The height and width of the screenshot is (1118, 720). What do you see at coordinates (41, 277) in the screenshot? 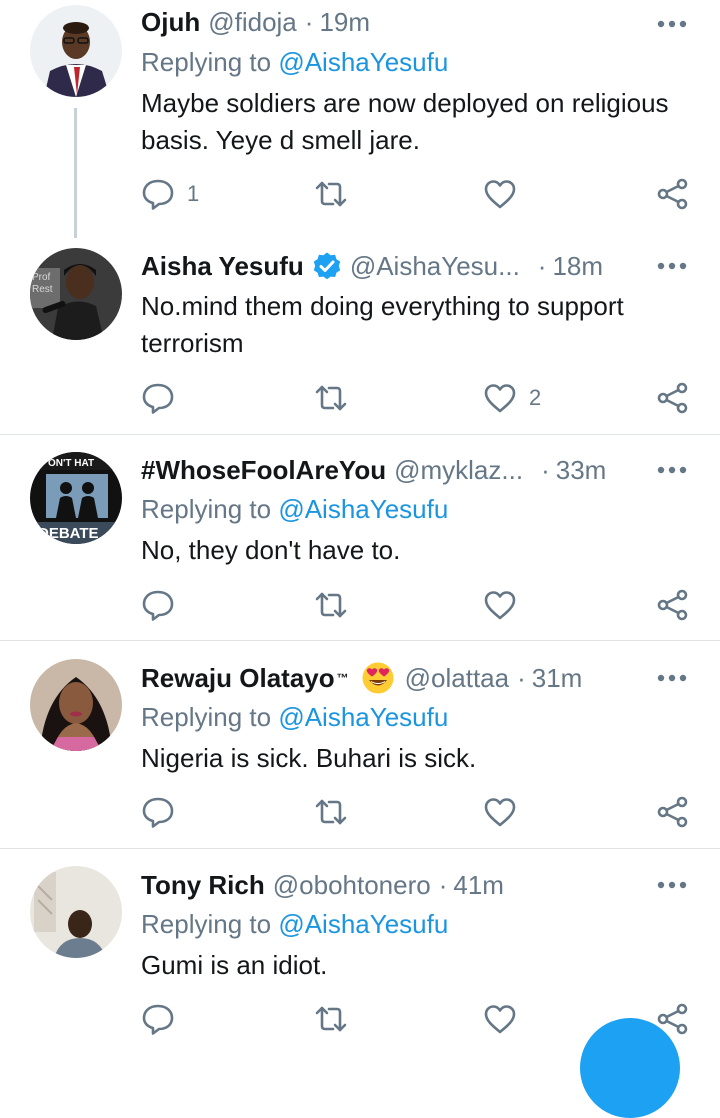
I see `svg-text: Prof` at bounding box center [41, 277].